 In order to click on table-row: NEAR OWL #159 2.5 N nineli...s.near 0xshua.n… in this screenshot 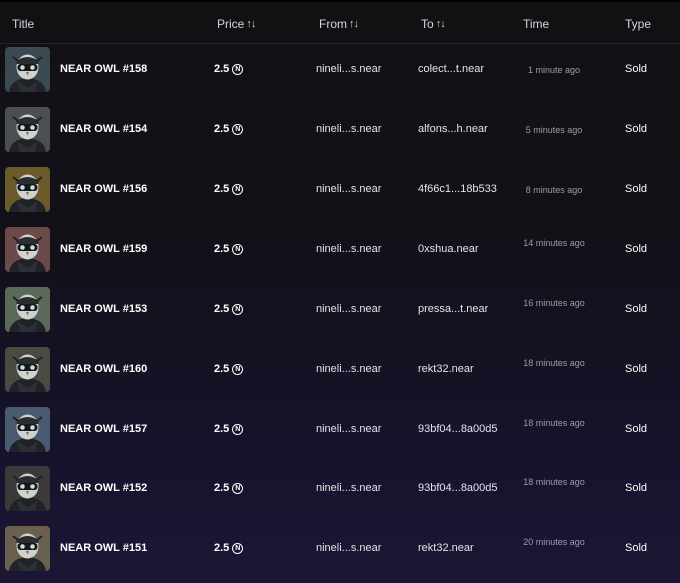, I will do `click(340, 250)`.